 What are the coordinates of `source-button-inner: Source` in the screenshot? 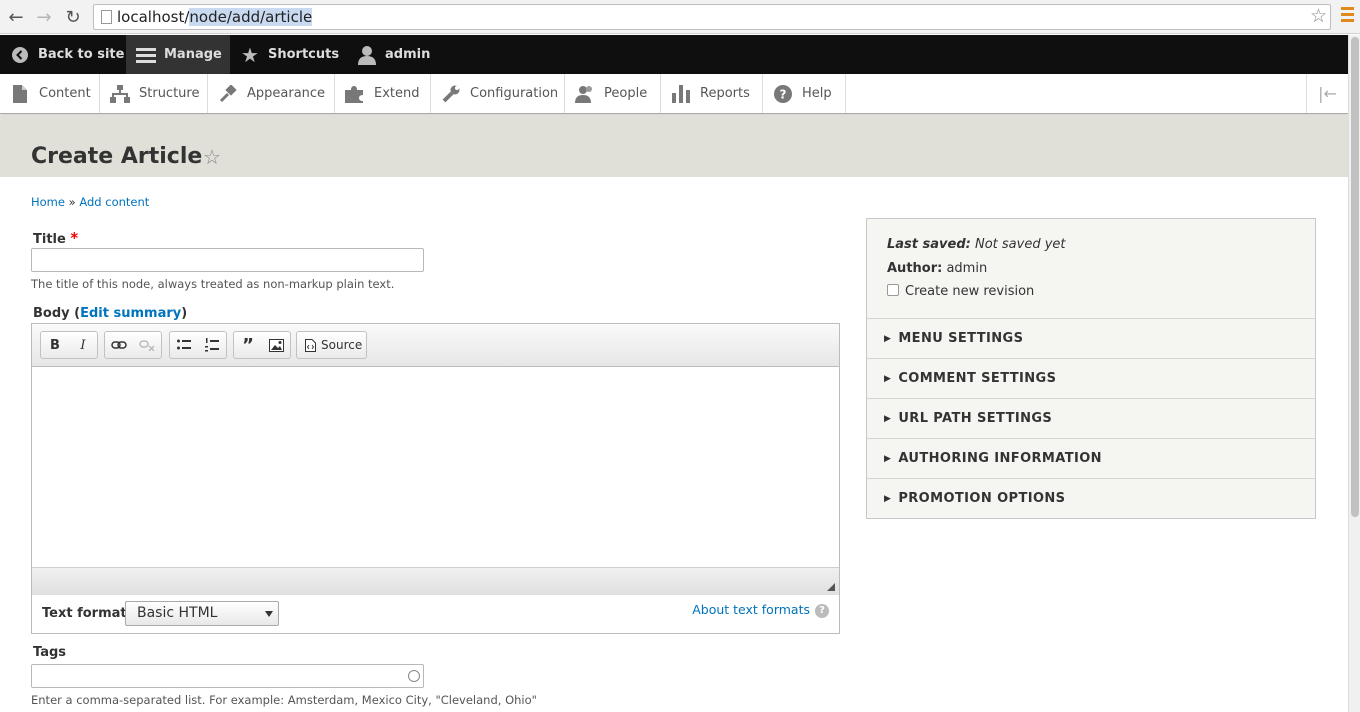 It's located at (332, 345).